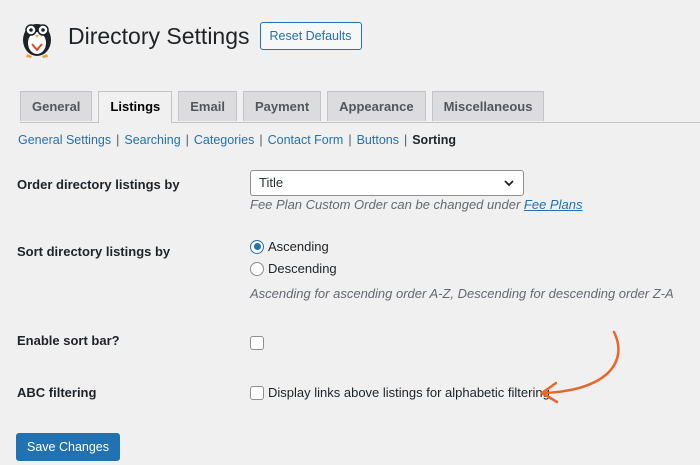  I want to click on order-select: Title, so click(387, 183).